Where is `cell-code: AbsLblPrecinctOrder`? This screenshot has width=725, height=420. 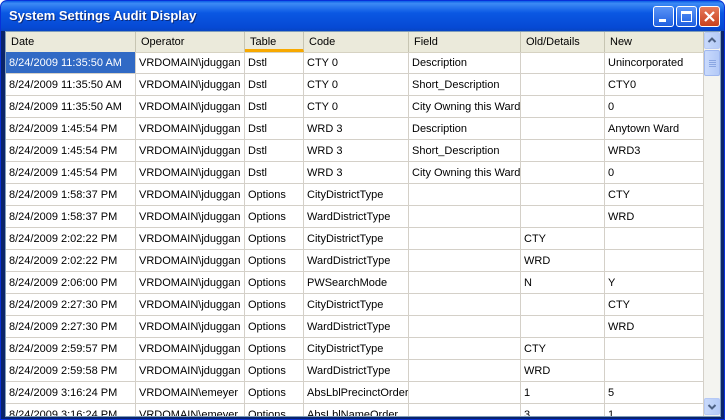 cell-code: AbsLblPrecinctOrder is located at coordinates (356, 393).